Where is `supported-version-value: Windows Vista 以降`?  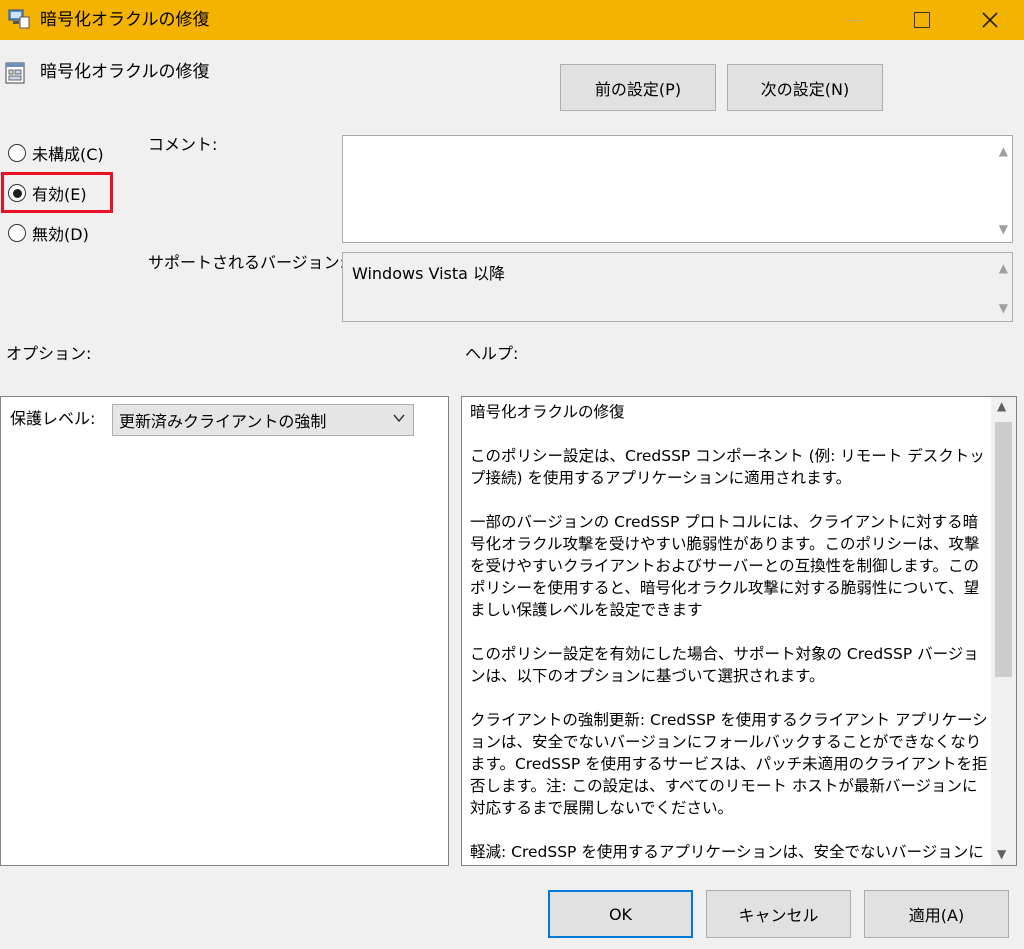 supported-version-value: Windows Vista 以降 is located at coordinates (429, 273).